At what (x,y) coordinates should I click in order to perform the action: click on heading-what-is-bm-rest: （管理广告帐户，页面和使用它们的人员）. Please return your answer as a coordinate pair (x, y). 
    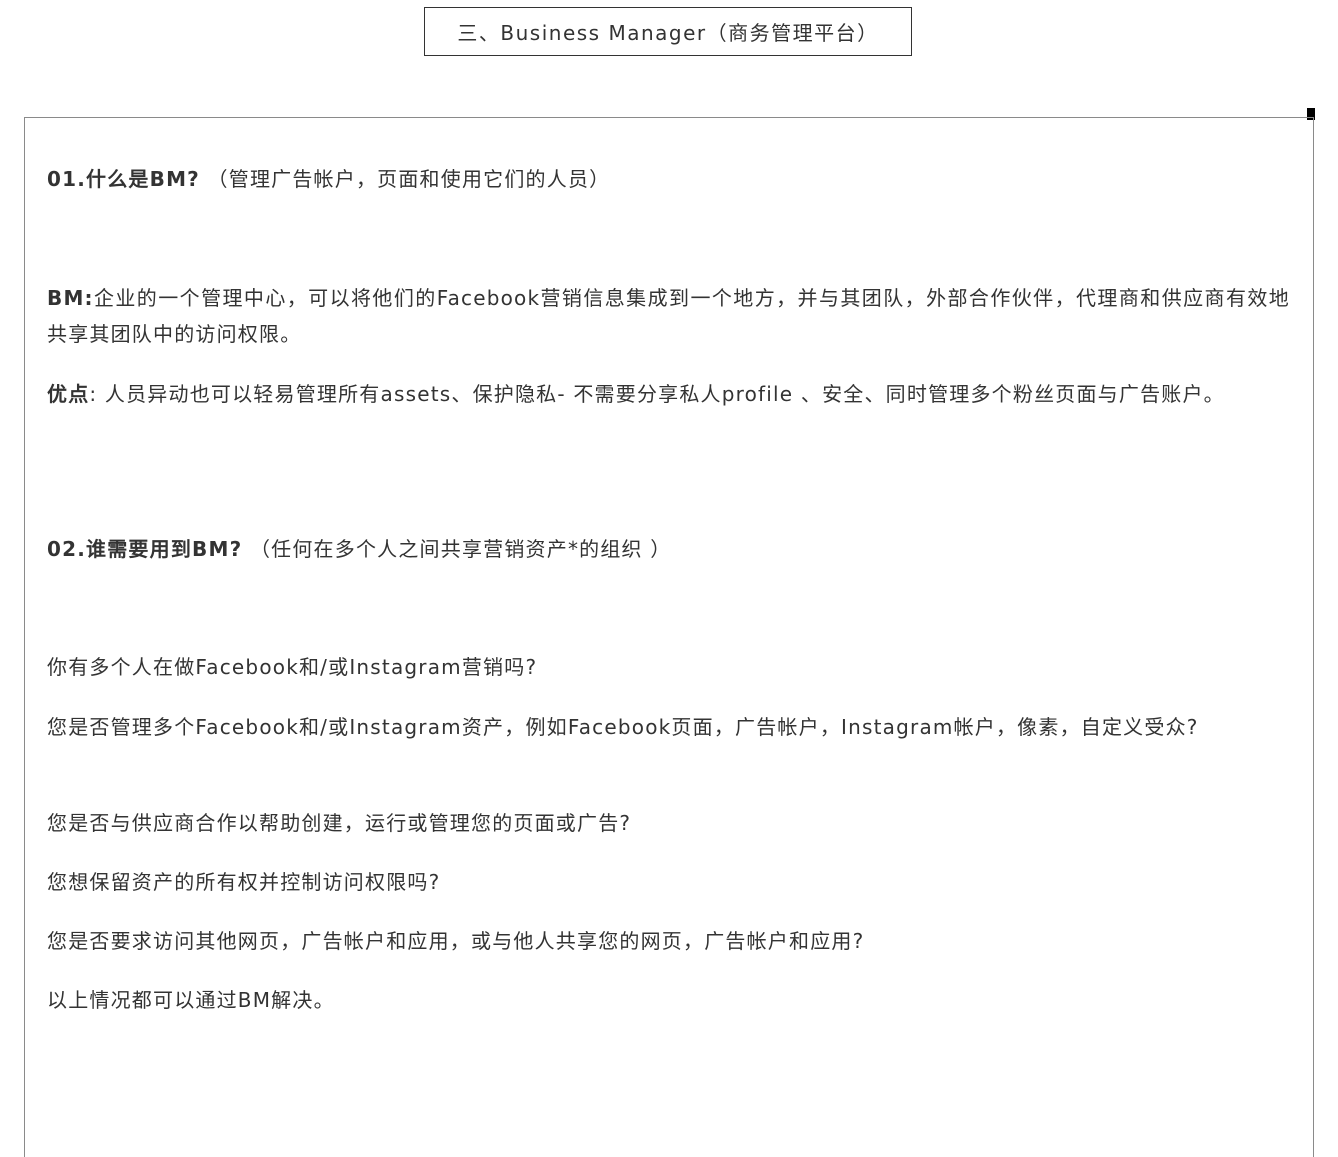
    Looking at the image, I should click on (409, 179).